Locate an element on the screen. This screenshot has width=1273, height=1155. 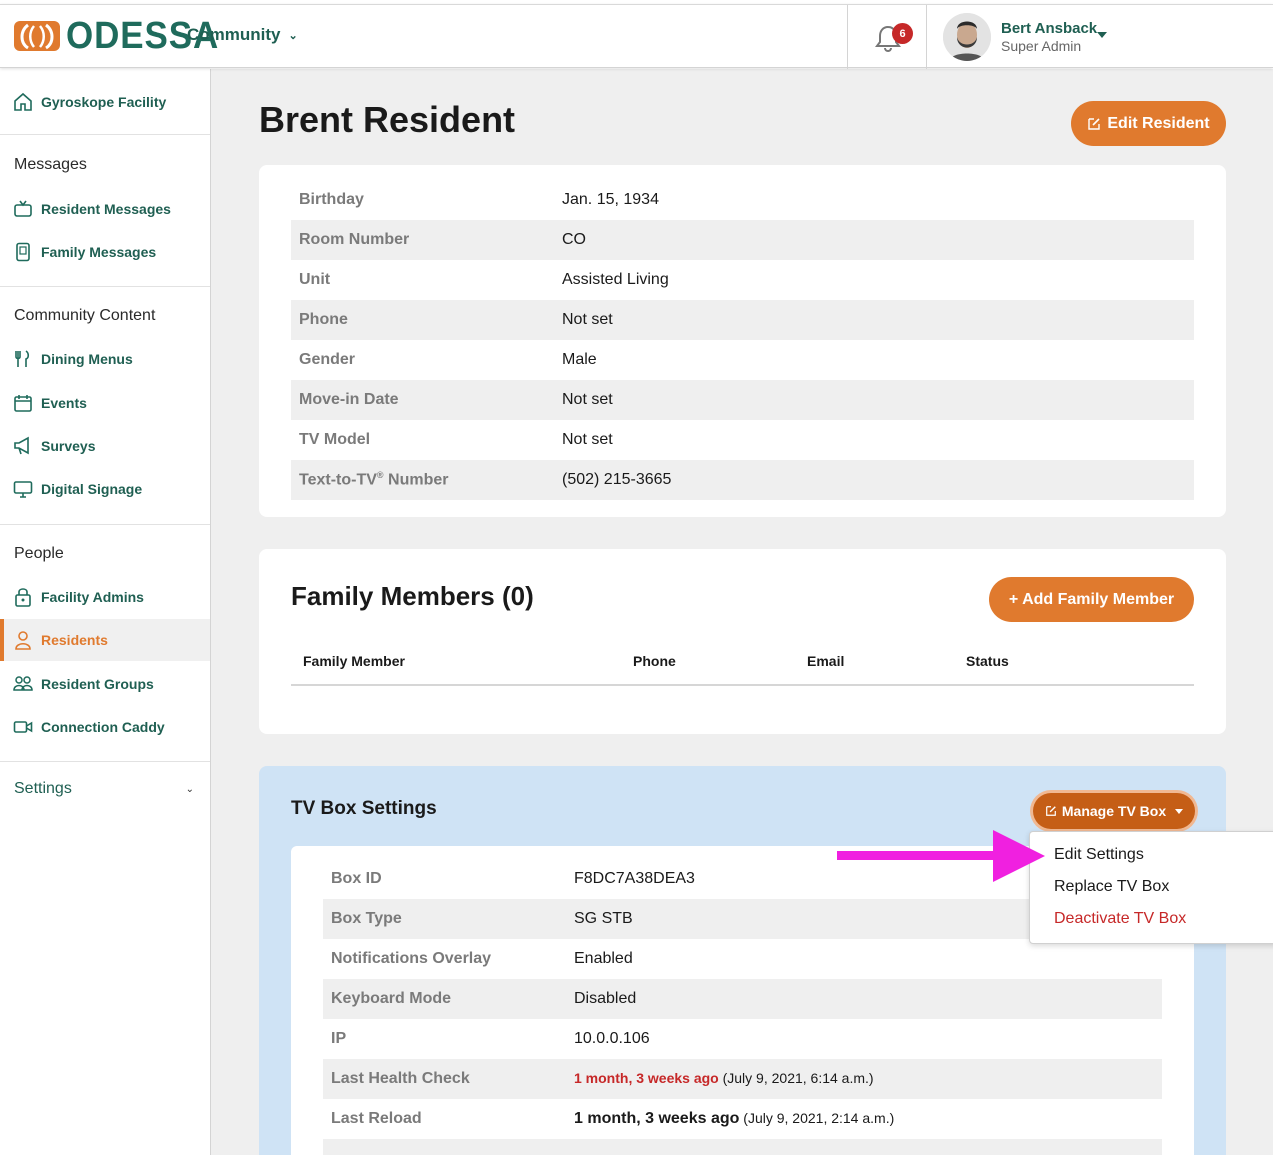
detail-row: TV Model Not set is located at coordinates (742, 440).